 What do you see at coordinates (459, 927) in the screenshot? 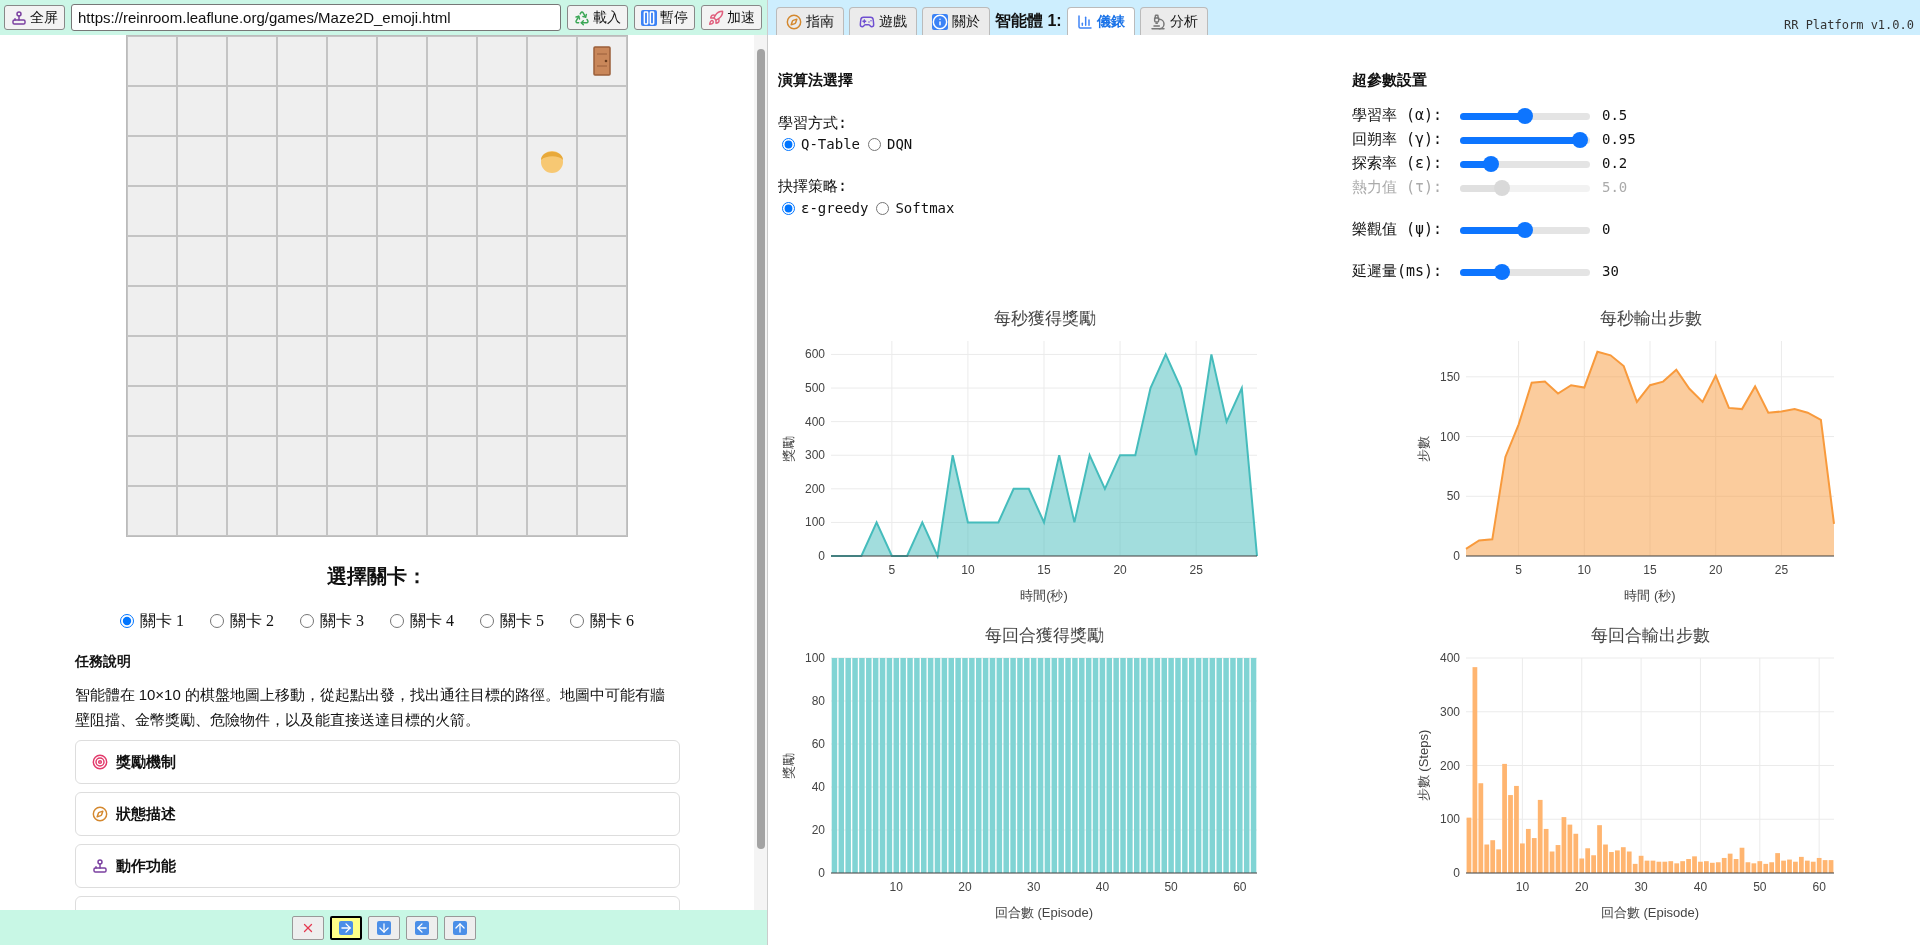
I see `arrow-up-icon` at bounding box center [459, 927].